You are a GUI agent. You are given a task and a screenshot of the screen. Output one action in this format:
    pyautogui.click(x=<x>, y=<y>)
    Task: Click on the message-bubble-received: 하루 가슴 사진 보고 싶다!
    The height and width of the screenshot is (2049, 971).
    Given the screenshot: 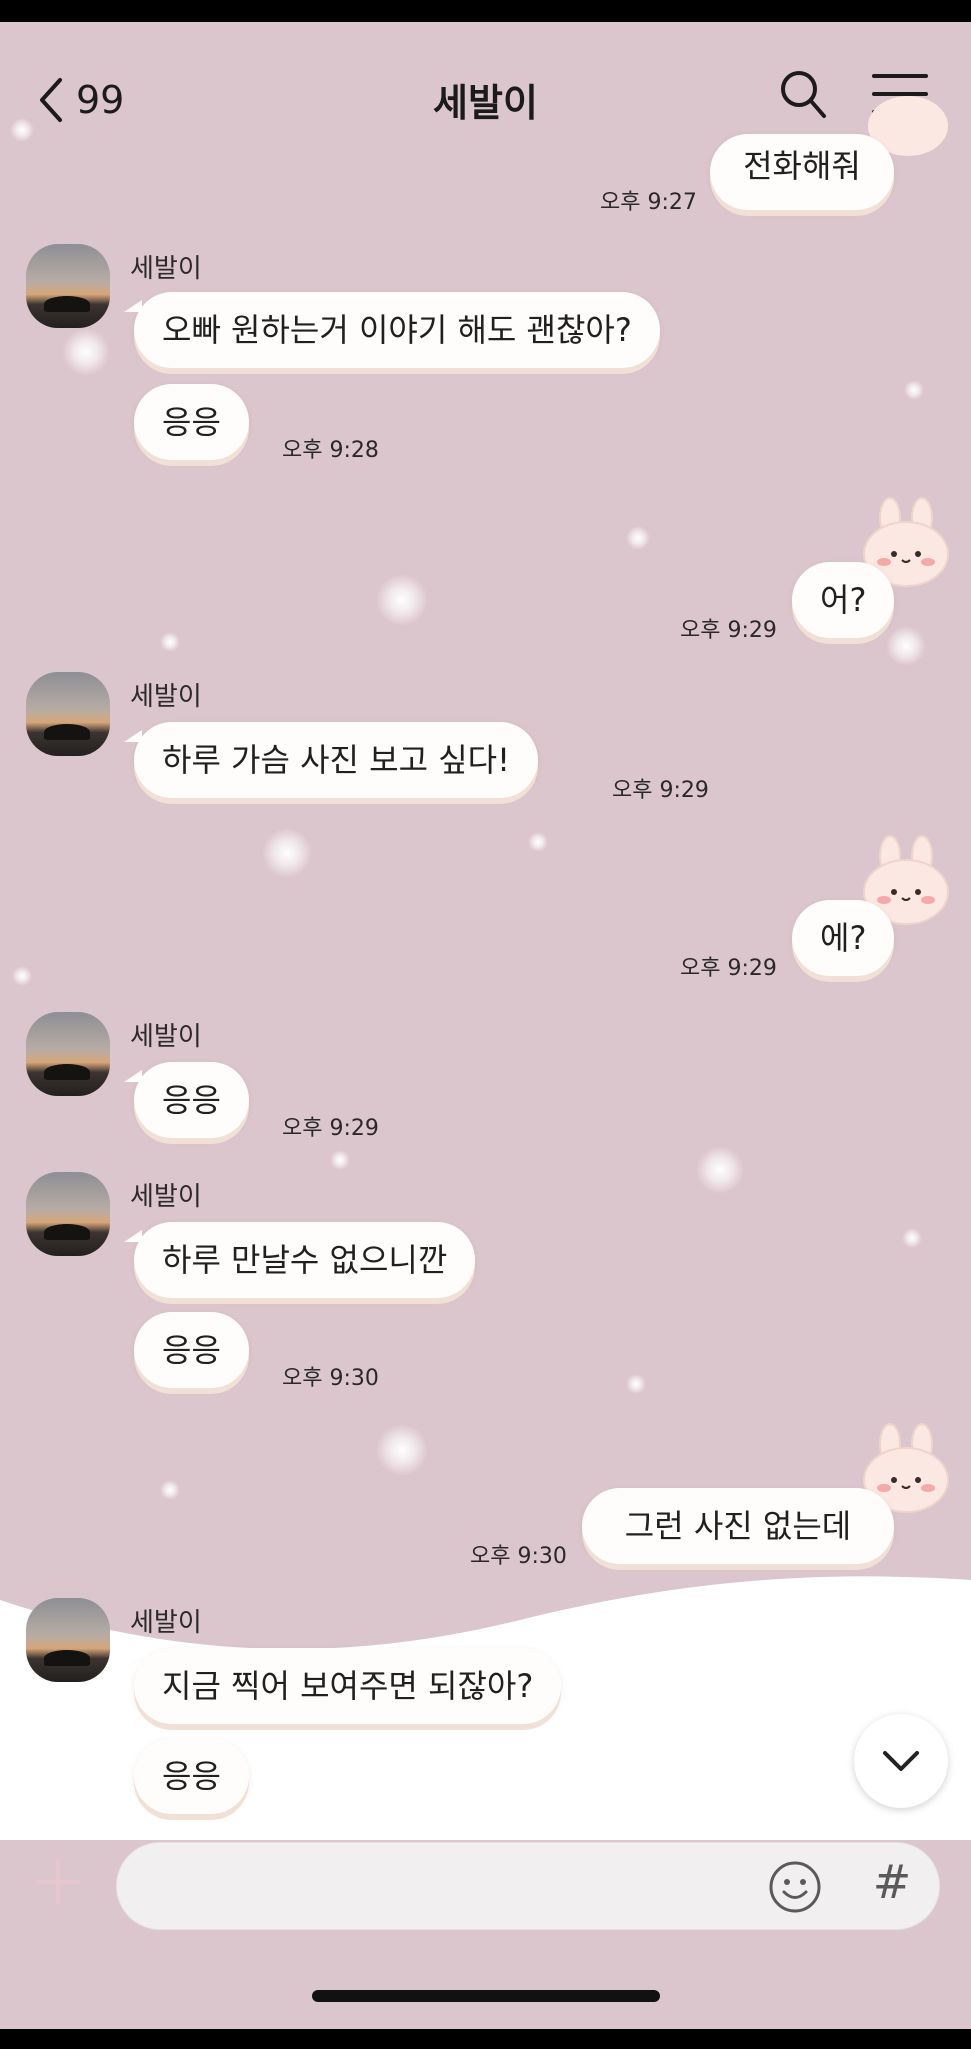 What is the action you would take?
    pyautogui.click(x=331, y=760)
    